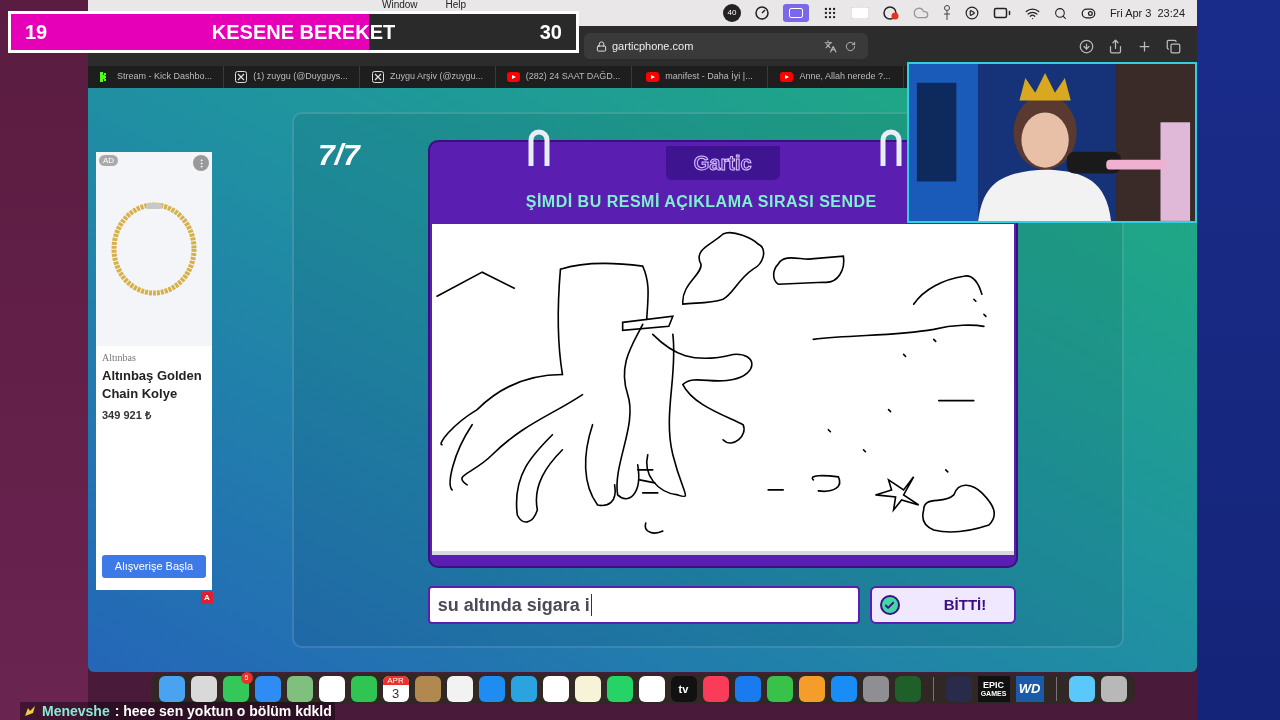  Describe the element at coordinates (154, 566) in the screenshot. I see `shop-button: Alışverişe Başla` at that location.